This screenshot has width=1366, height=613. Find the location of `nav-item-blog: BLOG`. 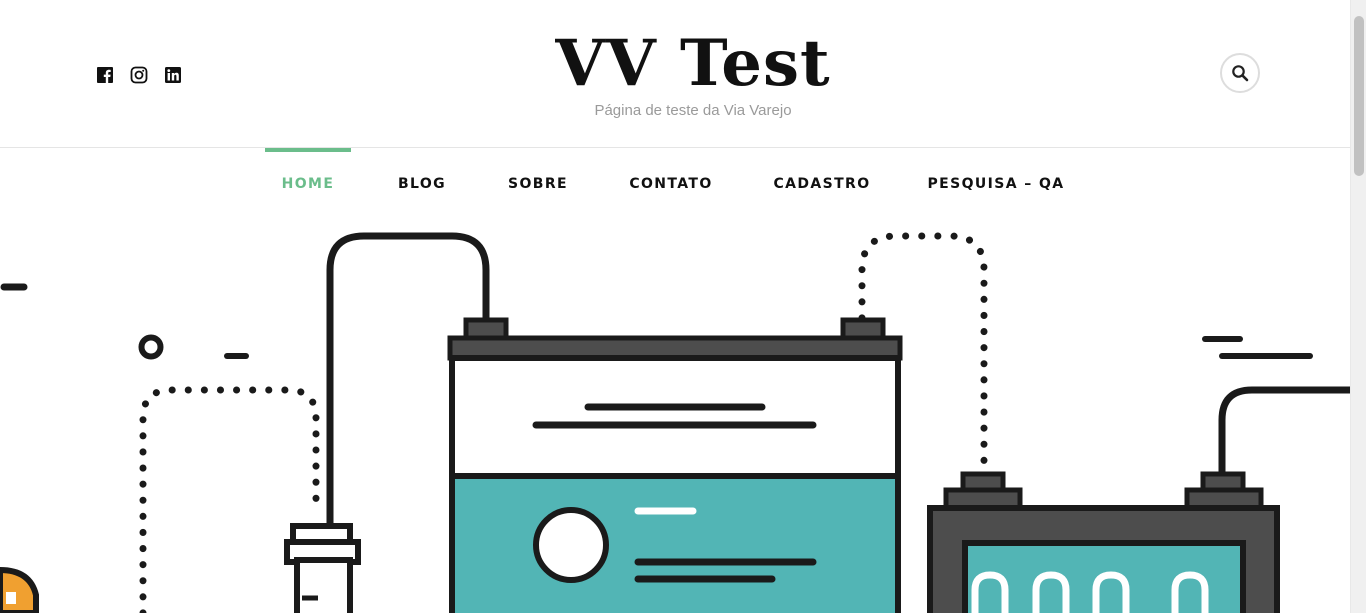

nav-item-blog: BLOG is located at coordinates (422, 183).